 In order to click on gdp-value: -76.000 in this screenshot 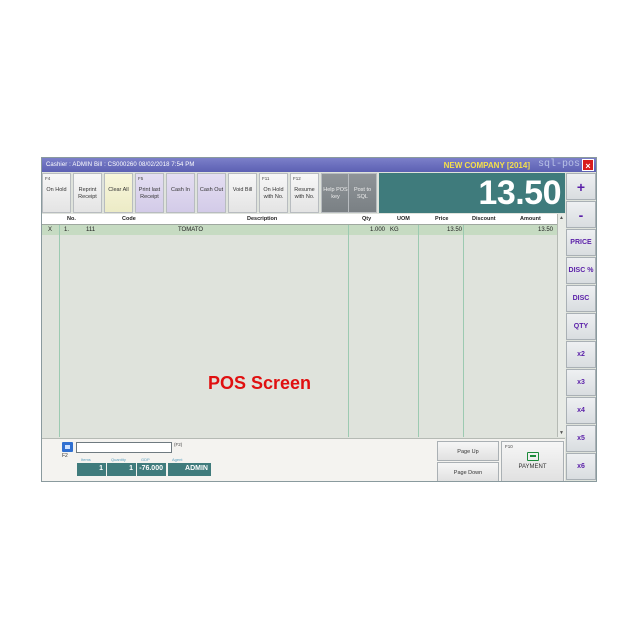, I will do `click(151, 468)`.